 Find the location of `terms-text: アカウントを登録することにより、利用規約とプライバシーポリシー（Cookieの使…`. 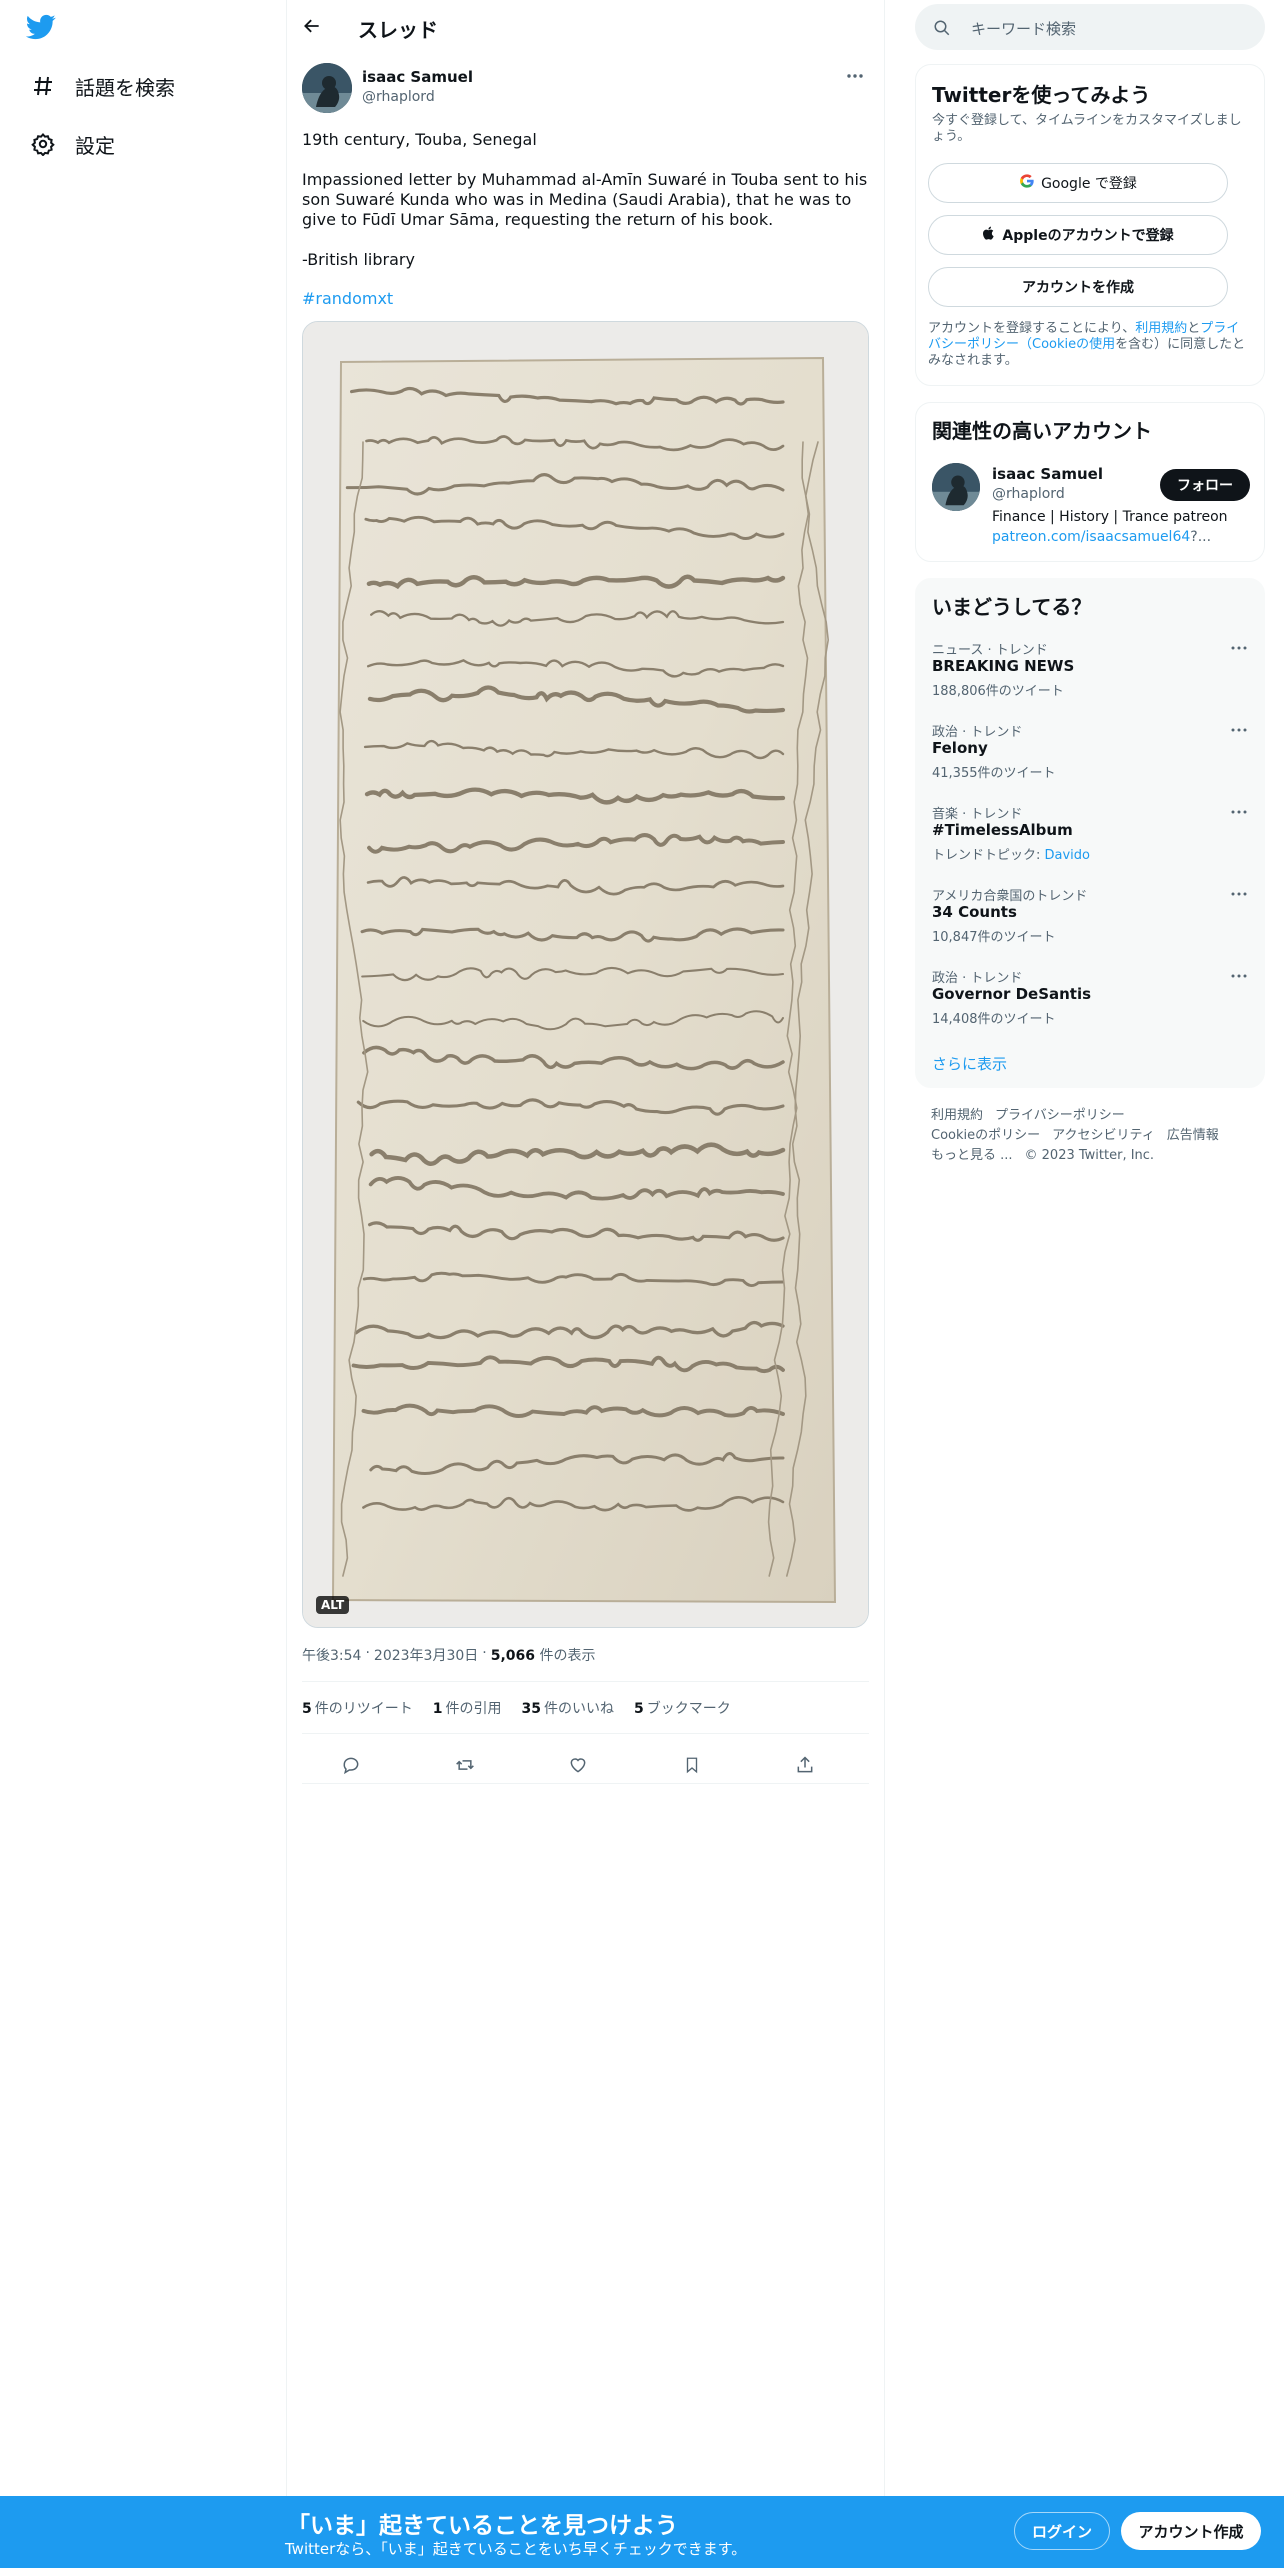

terms-text: アカウントを登録することにより、利用規約とプライバシーポリシー（Cookieの使… is located at coordinates (1089, 345).